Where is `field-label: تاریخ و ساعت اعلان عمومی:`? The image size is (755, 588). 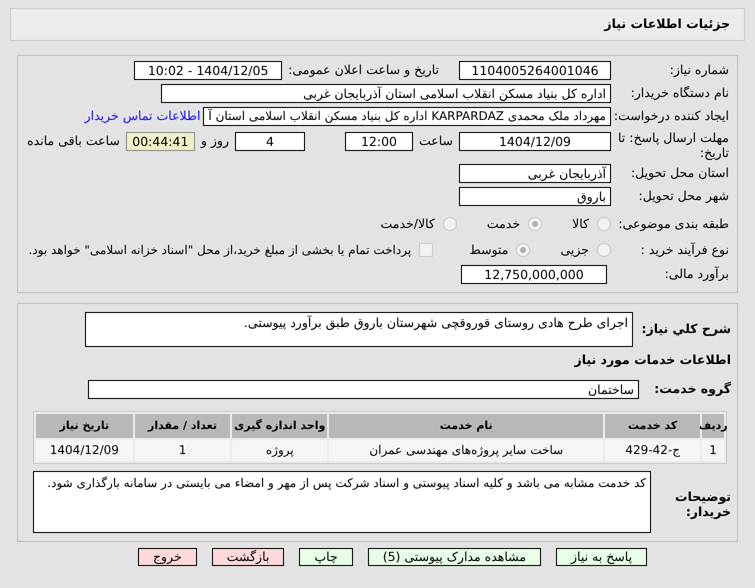 field-label: تاریخ و ساعت اعلان عمومی: is located at coordinates (363, 70).